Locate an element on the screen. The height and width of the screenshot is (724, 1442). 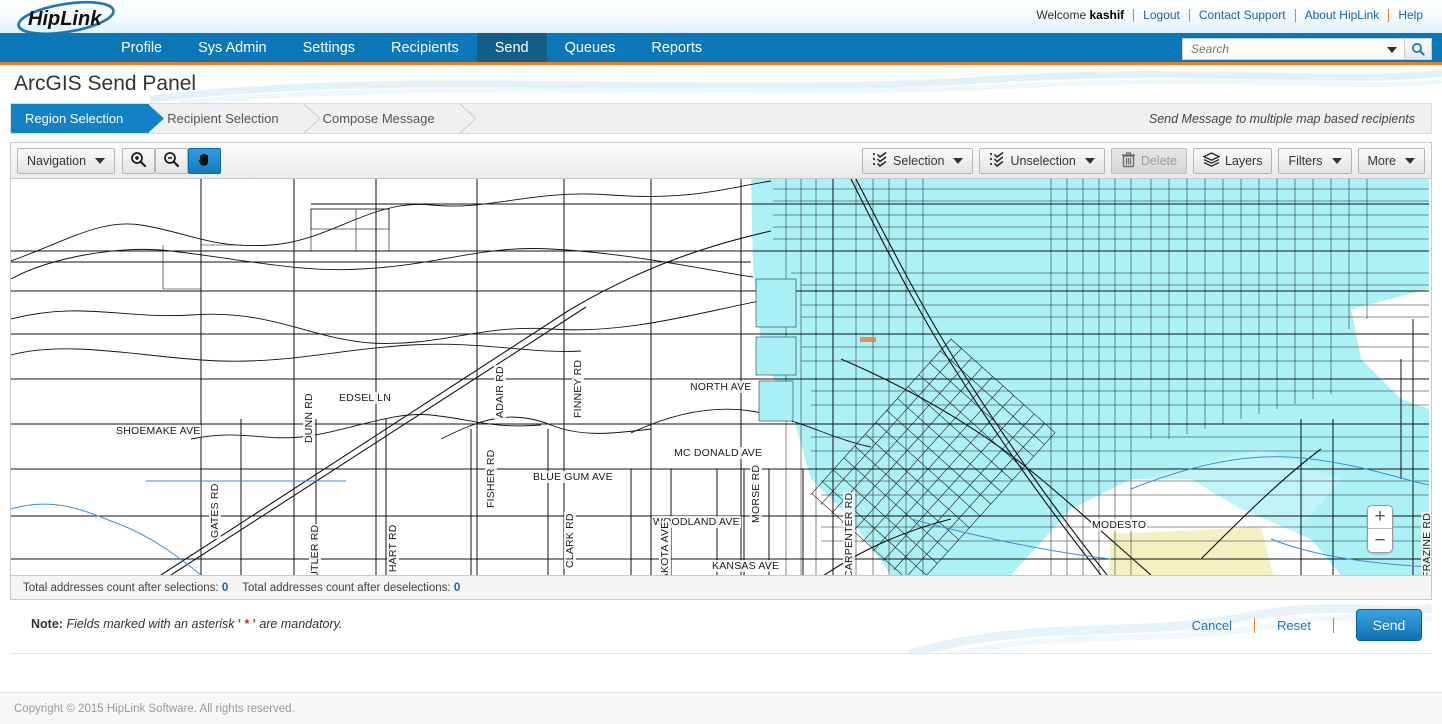
layers-icon is located at coordinates (1211, 161).